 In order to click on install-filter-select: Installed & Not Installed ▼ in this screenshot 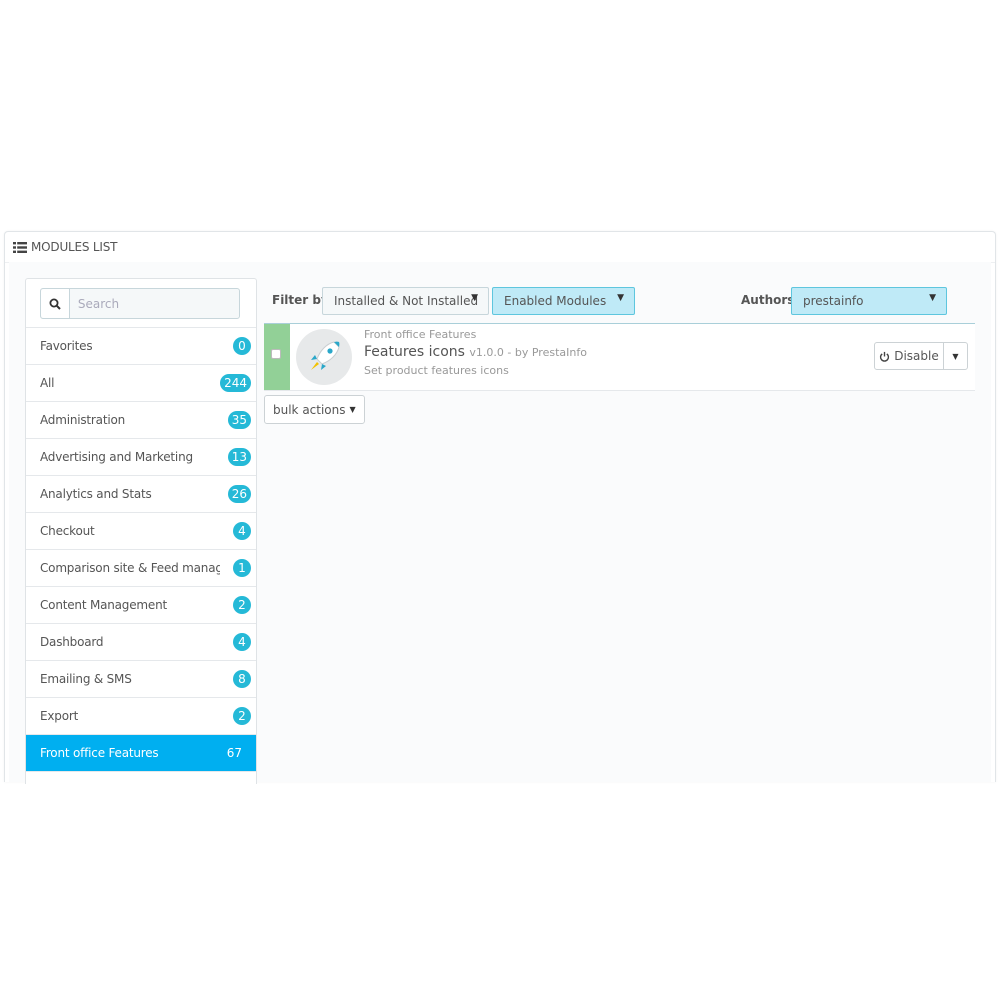, I will do `click(405, 301)`.